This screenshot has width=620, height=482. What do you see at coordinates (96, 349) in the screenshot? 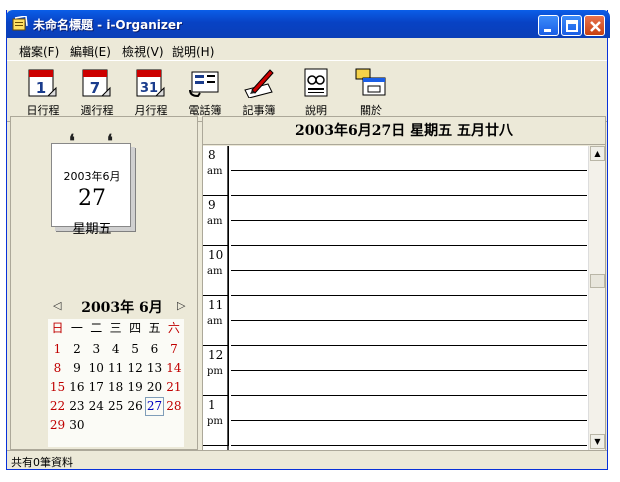
I see `calendar-day: 3` at bounding box center [96, 349].